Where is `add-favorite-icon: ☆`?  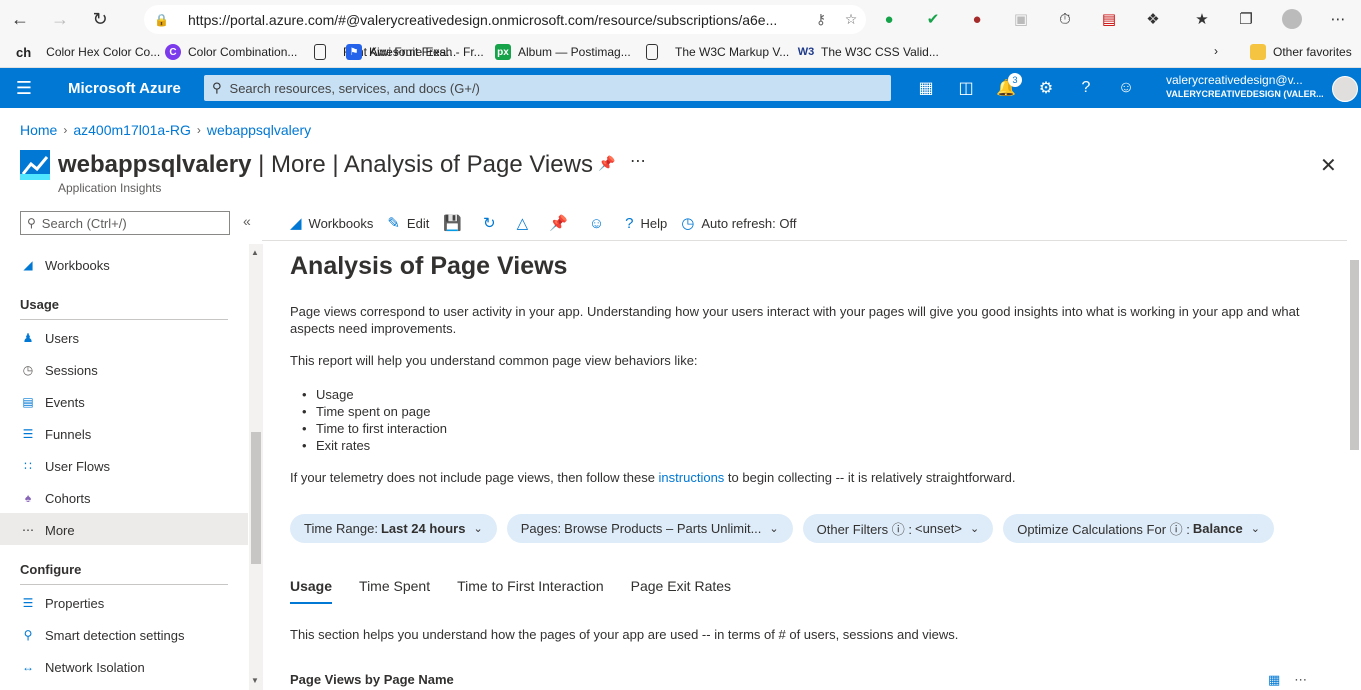 add-favorite-icon: ☆ is located at coordinates (851, 19).